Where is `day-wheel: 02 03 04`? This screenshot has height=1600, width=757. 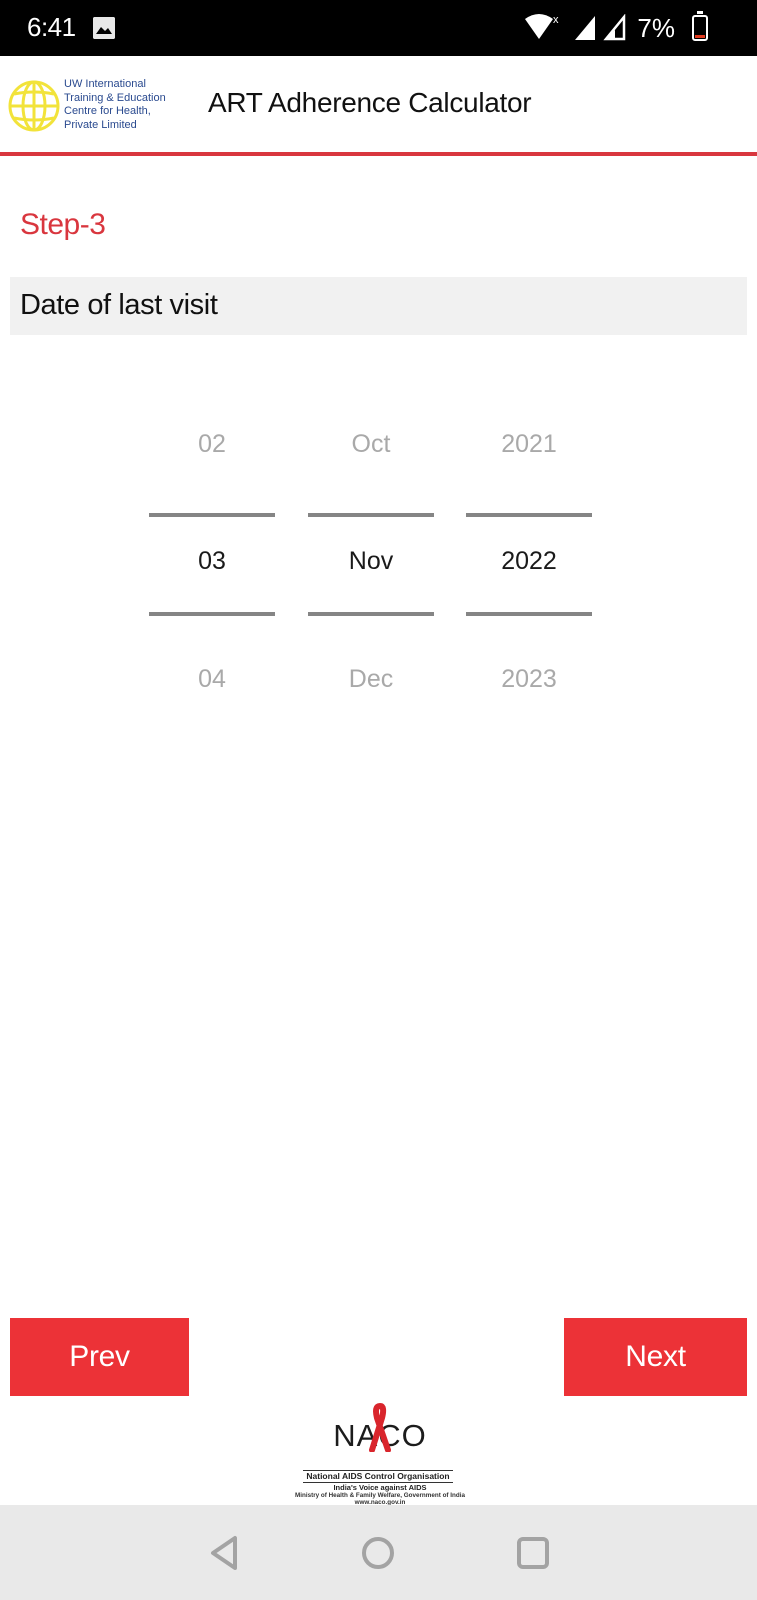 day-wheel: 02 03 04 is located at coordinates (212, 550).